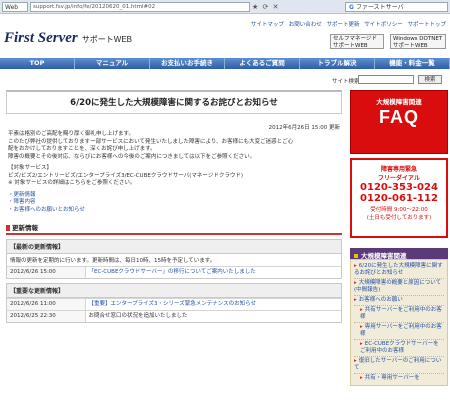  Describe the element at coordinates (187, 63) in the screenshot. I see `nav-payment: お支払いお手続き` at that location.